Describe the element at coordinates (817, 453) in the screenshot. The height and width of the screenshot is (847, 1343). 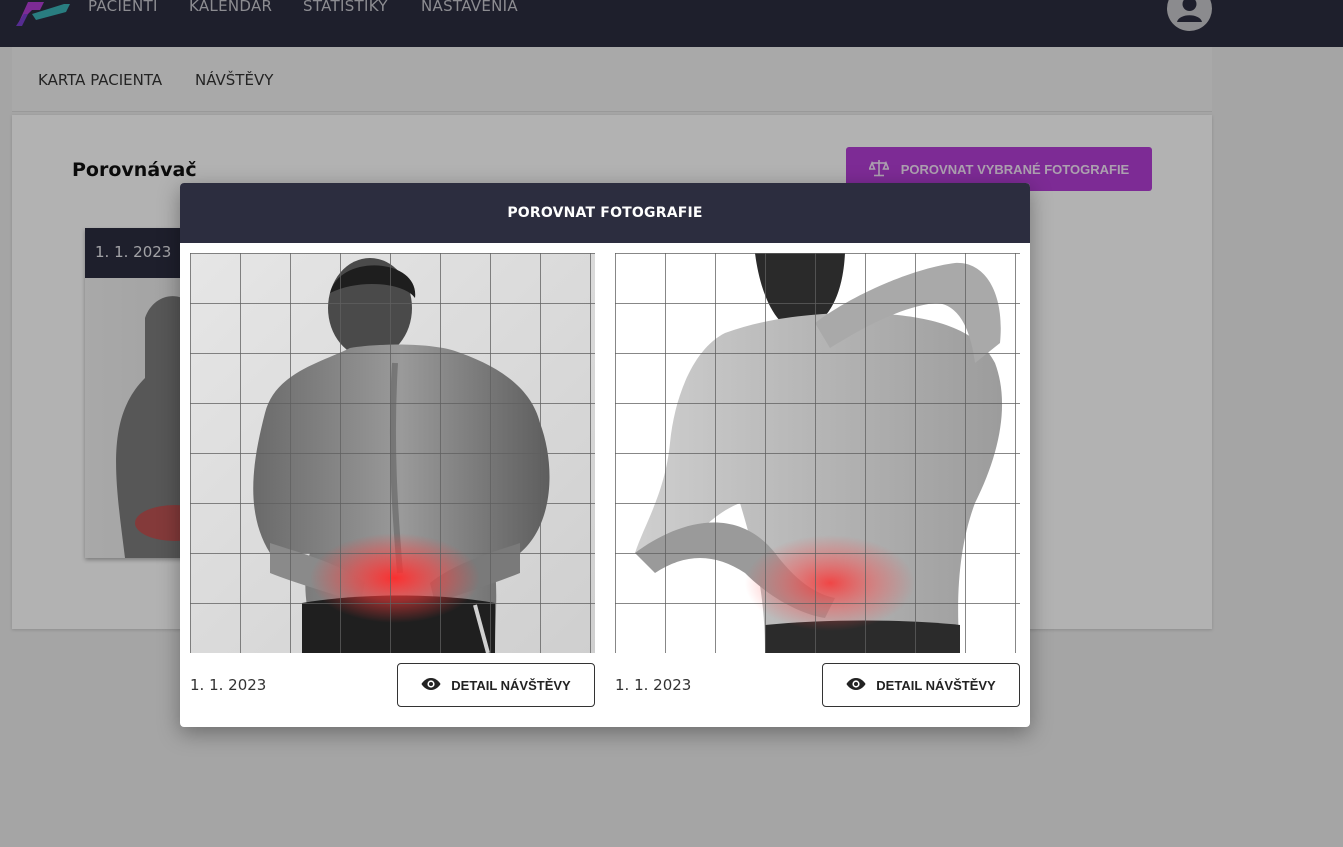
I see `compare-photo-right` at that location.